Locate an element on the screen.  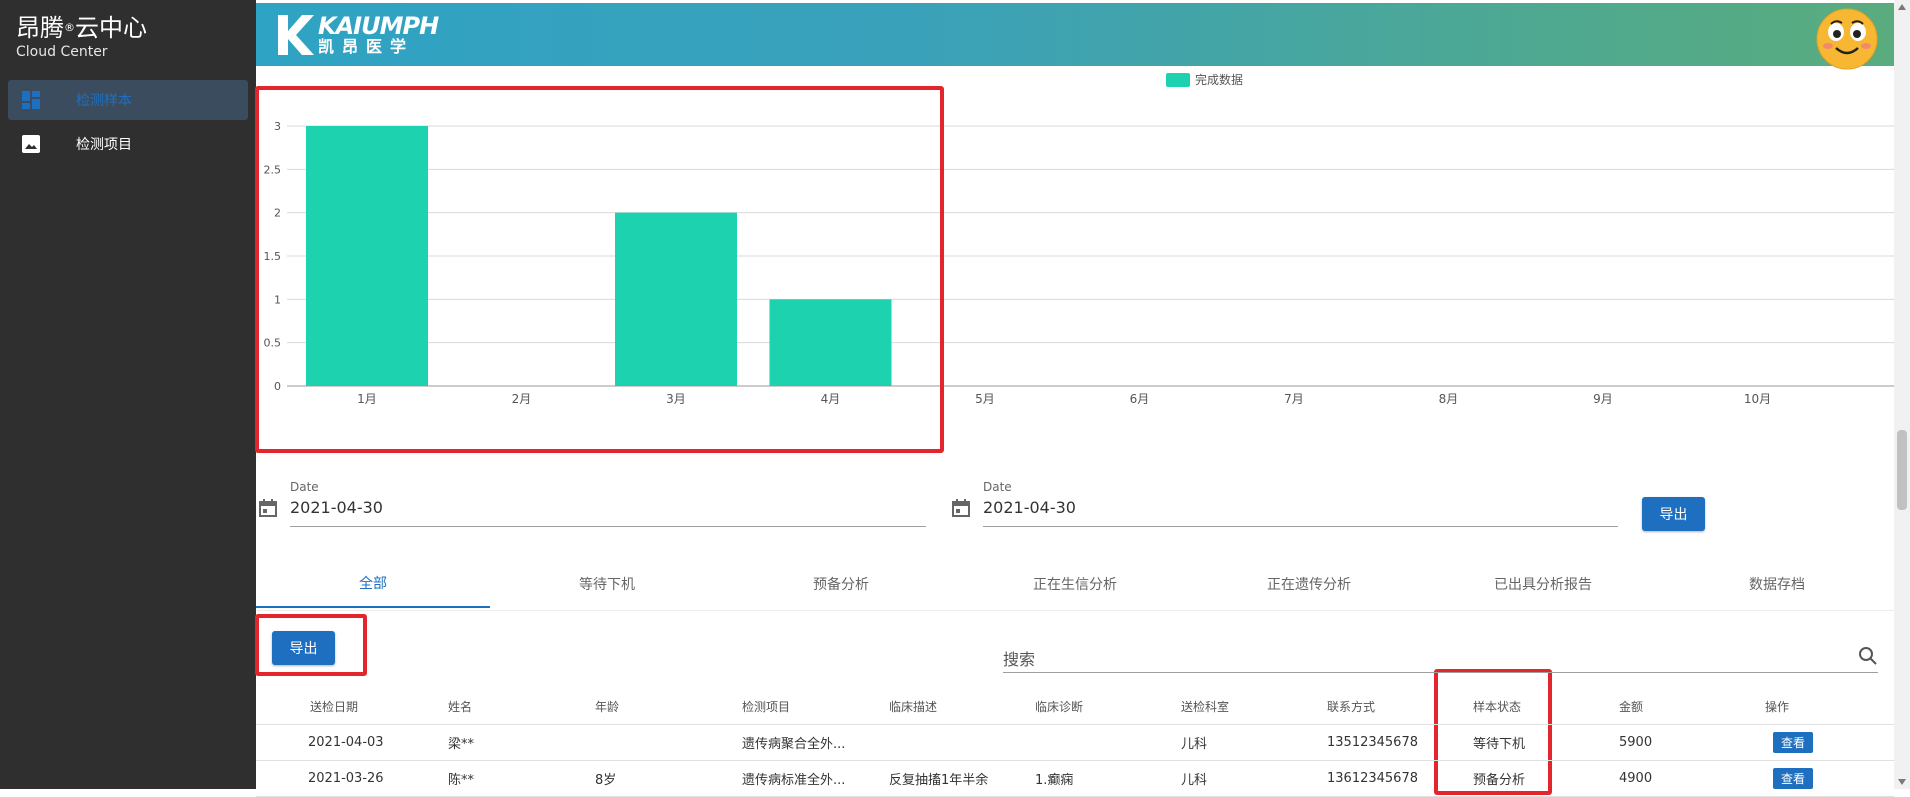
col-amount: 金额 is located at coordinates (1631, 706).